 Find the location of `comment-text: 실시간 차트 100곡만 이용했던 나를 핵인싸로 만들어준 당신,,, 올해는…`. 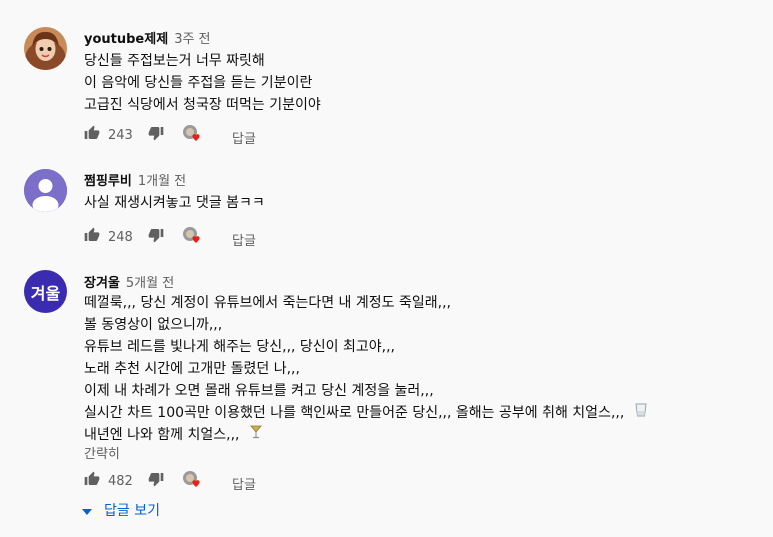

comment-text: 실시간 차트 100곡만 이용했던 나를 핵인싸로 만들어준 당신,,, 올해는… is located at coordinates (354, 413).